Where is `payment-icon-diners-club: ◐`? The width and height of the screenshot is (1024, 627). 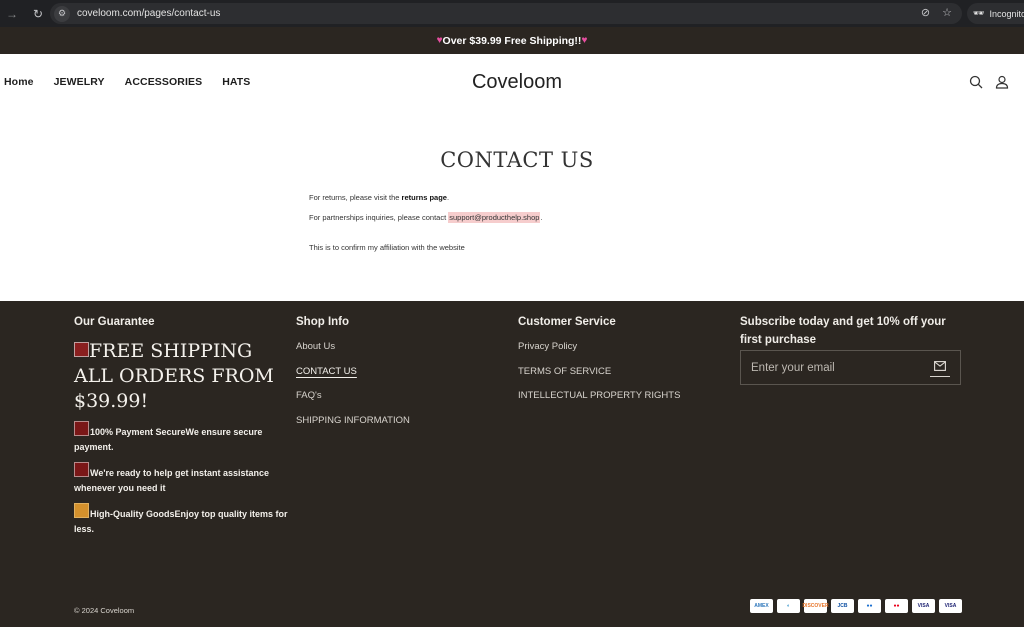 payment-icon-diners-club: ◐ is located at coordinates (788, 606).